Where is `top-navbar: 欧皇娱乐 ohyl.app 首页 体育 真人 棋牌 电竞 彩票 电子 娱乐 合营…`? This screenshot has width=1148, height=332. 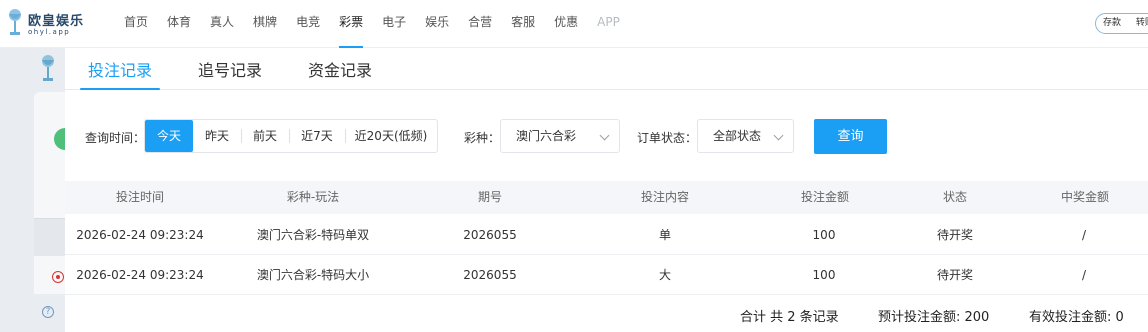
top-navbar: 欧皇娱乐 ohyl.app 首页 体育 真人 棋牌 电竞 彩票 电子 娱乐 合营… is located at coordinates (574, 24).